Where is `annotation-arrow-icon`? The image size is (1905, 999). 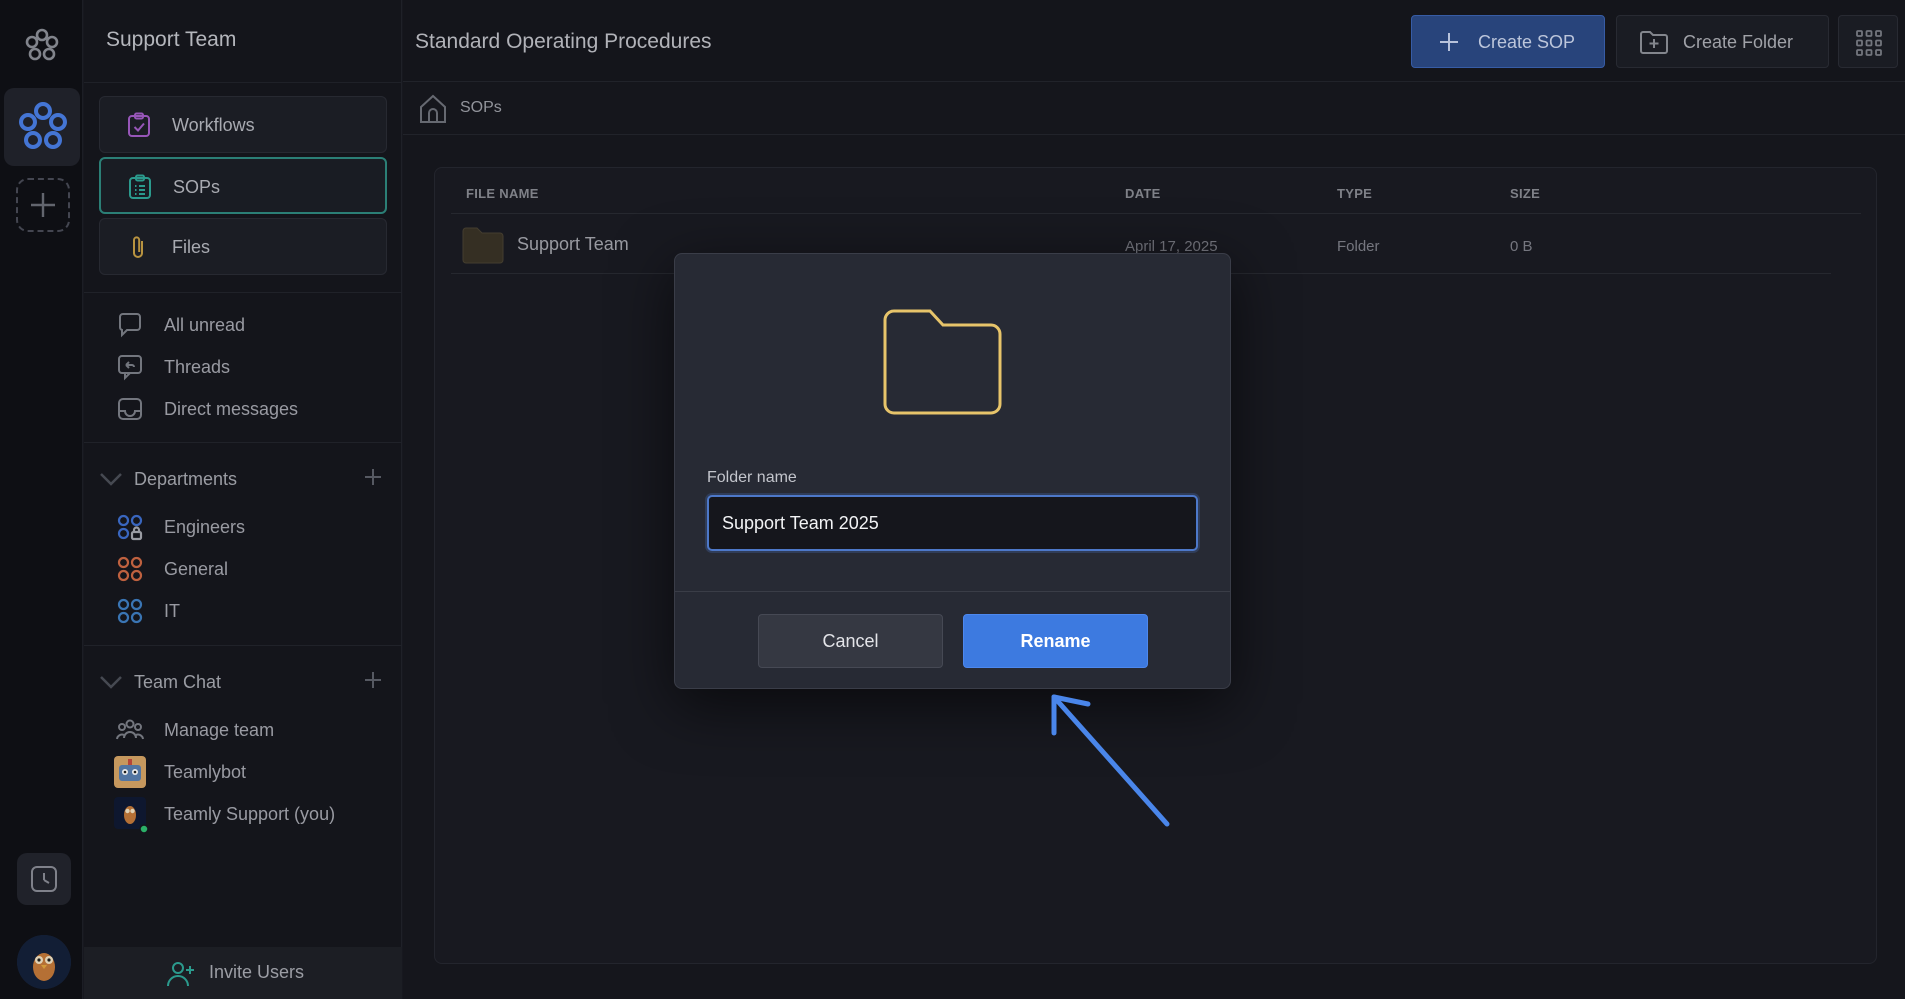 annotation-arrow-icon is located at coordinates (1110, 760).